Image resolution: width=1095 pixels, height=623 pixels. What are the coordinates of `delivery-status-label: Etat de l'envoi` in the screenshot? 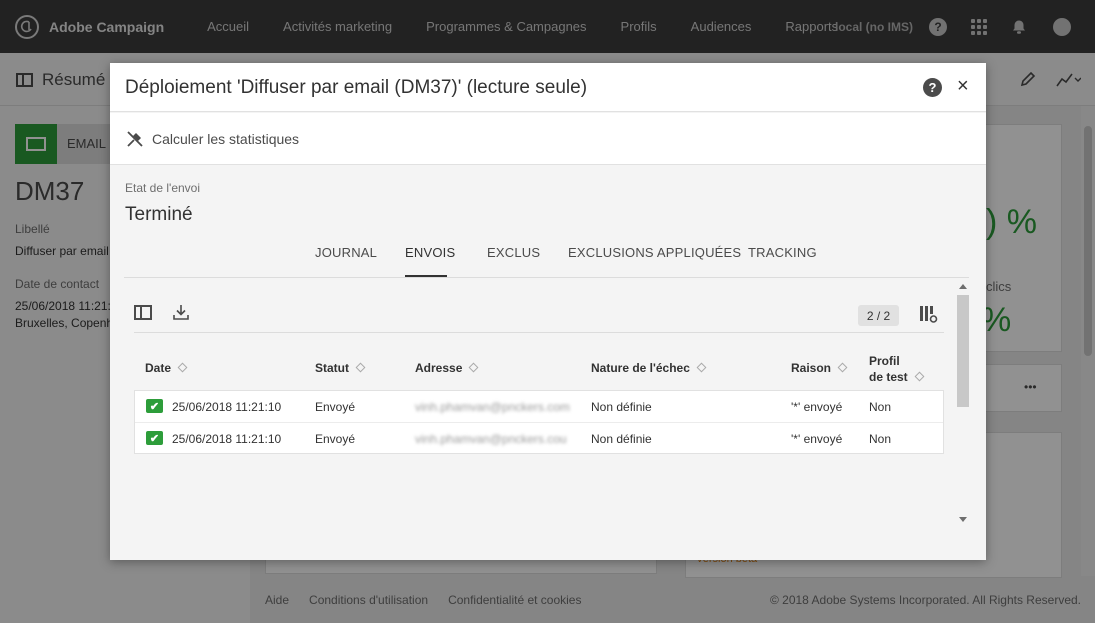 It's located at (163, 188).